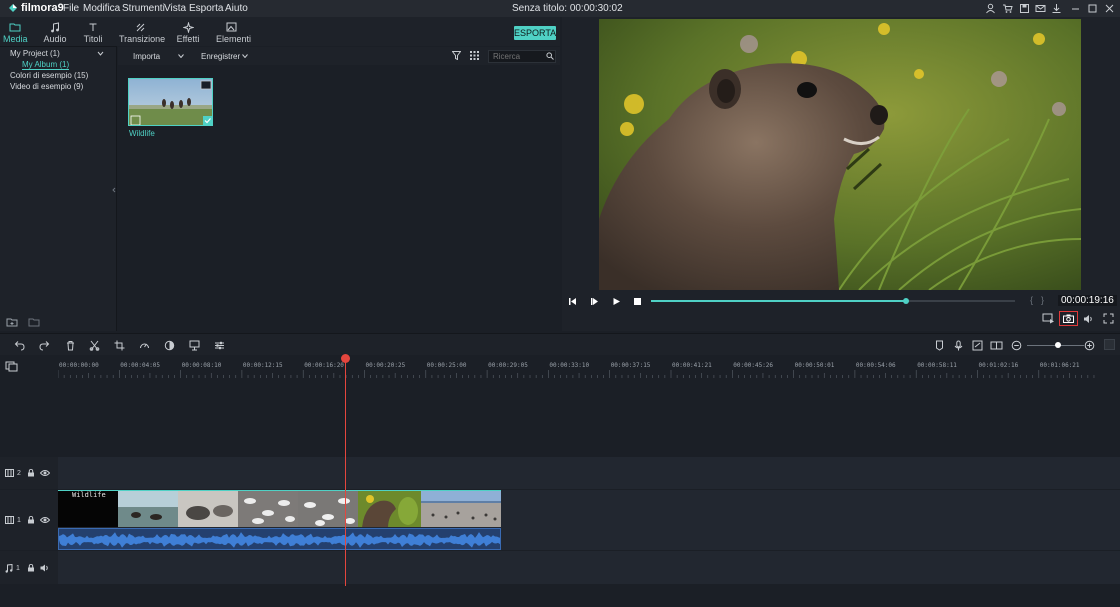 The image size is (1120, 607). I want to click on preview-progress-handle, so click(905, 301).